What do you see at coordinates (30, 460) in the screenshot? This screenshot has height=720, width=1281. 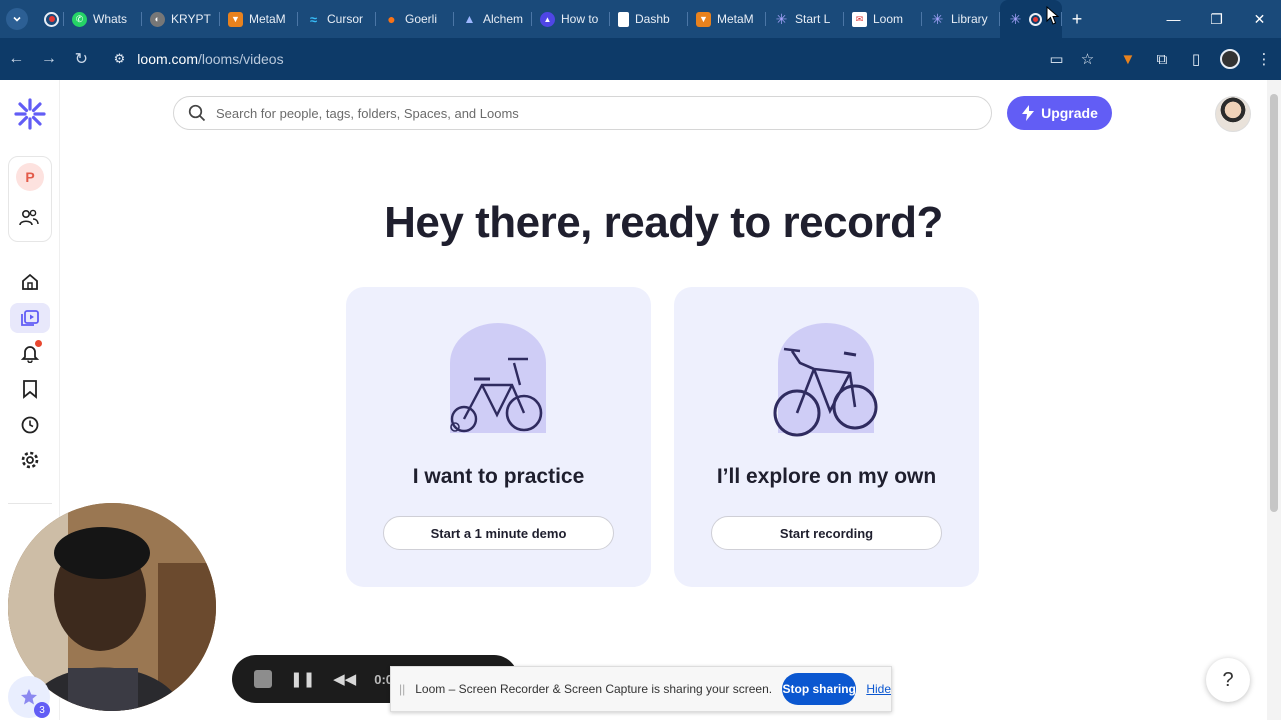 I see `settings-gear-icon` at bounding box center [30, 460].